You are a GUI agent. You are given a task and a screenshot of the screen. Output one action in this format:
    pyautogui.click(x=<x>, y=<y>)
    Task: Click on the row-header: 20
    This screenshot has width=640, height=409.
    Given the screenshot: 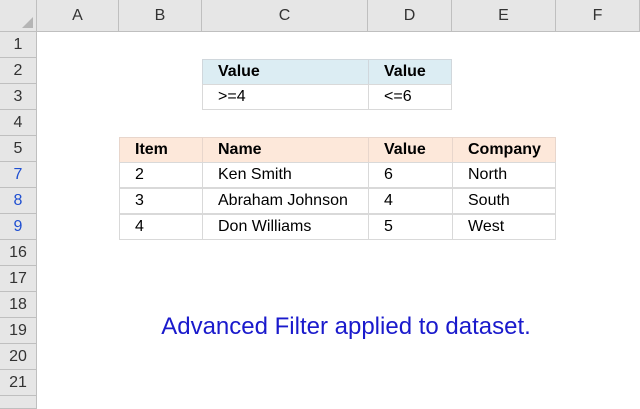 What is the action you would take?
    pyautogui.click(x=18, y=357)
    